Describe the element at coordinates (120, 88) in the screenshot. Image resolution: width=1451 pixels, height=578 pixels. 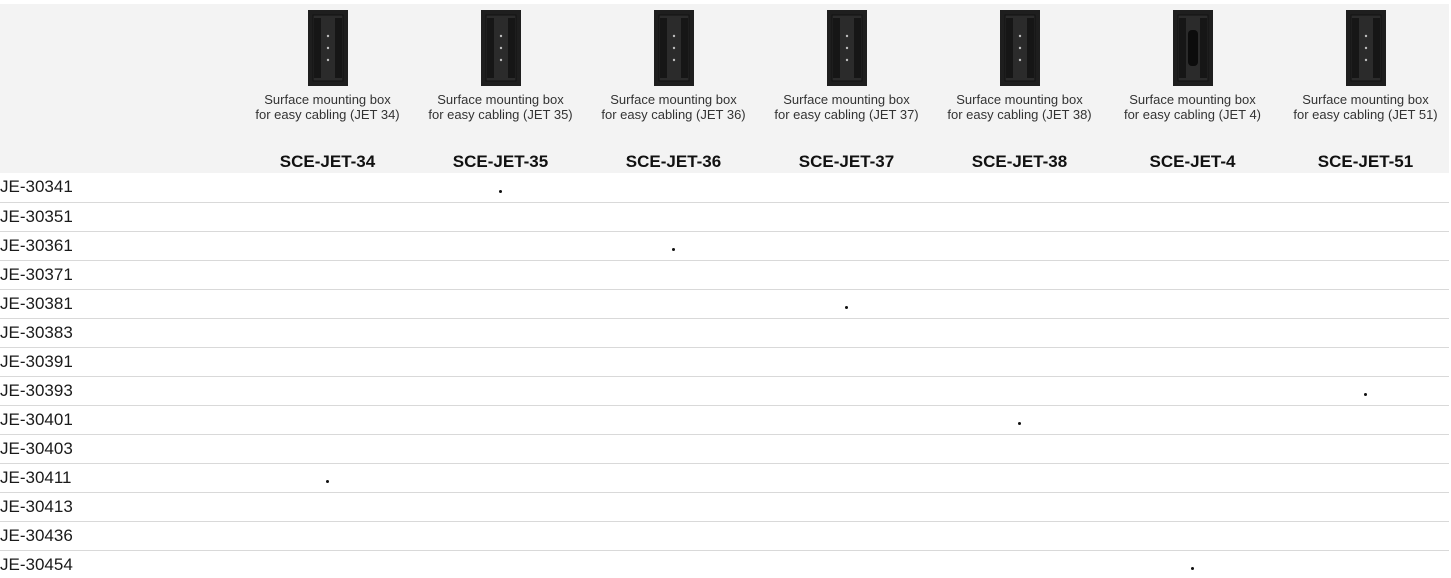
I see `header-corner` at that location.